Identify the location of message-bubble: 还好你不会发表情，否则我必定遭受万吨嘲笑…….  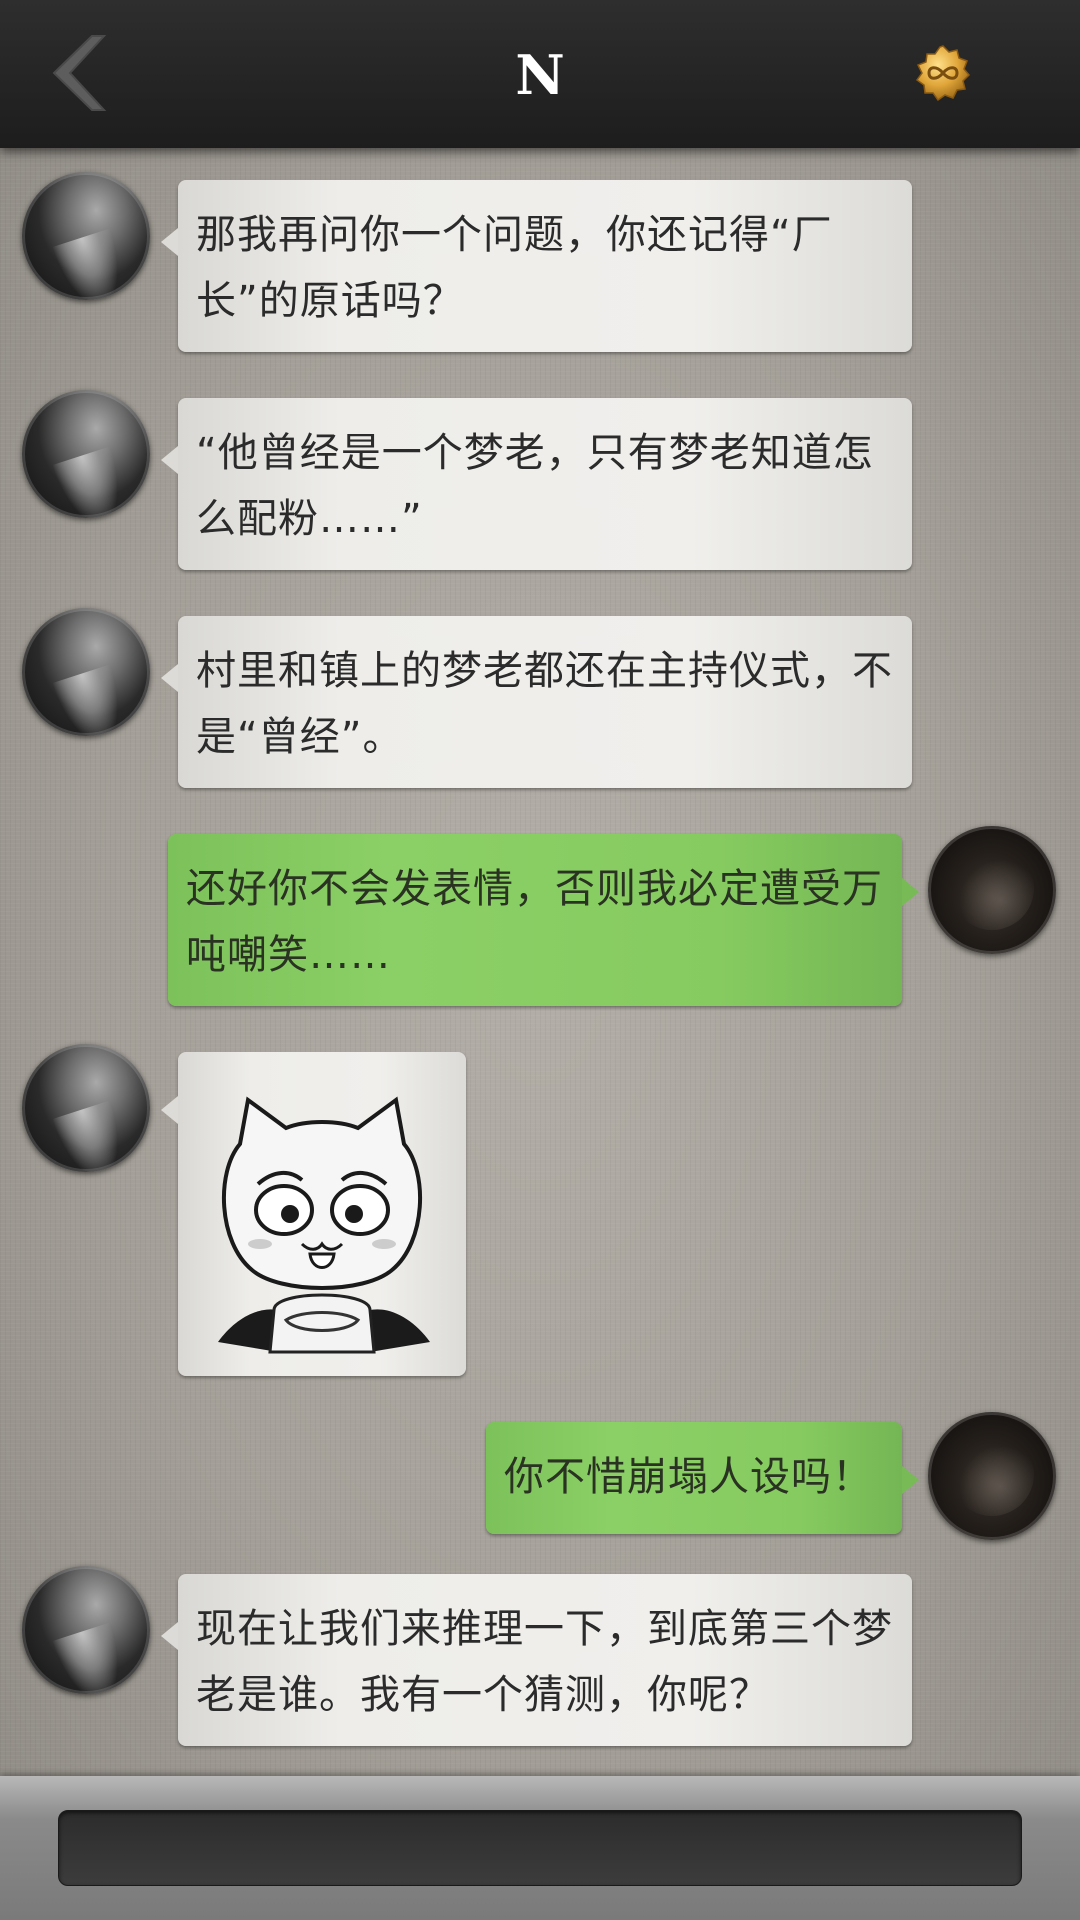
(543, 920).